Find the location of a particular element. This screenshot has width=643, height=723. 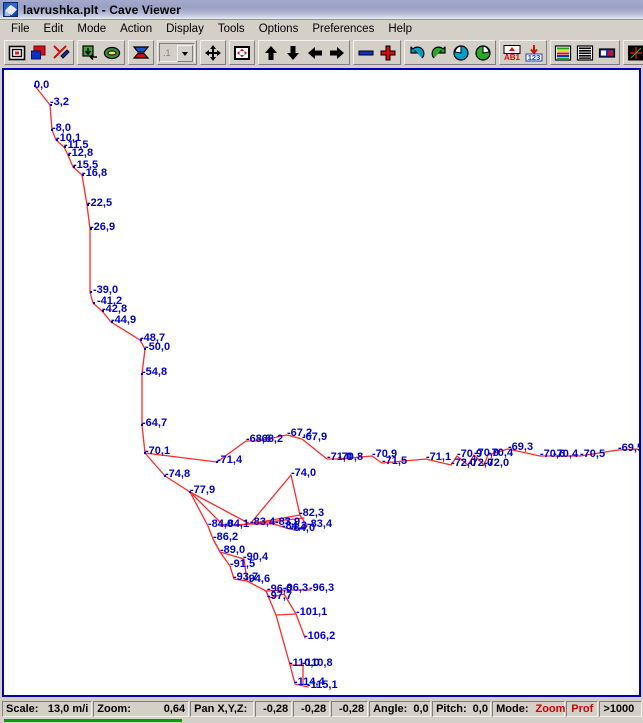

crosshair-axes-button is located at coordinates (634, 52).